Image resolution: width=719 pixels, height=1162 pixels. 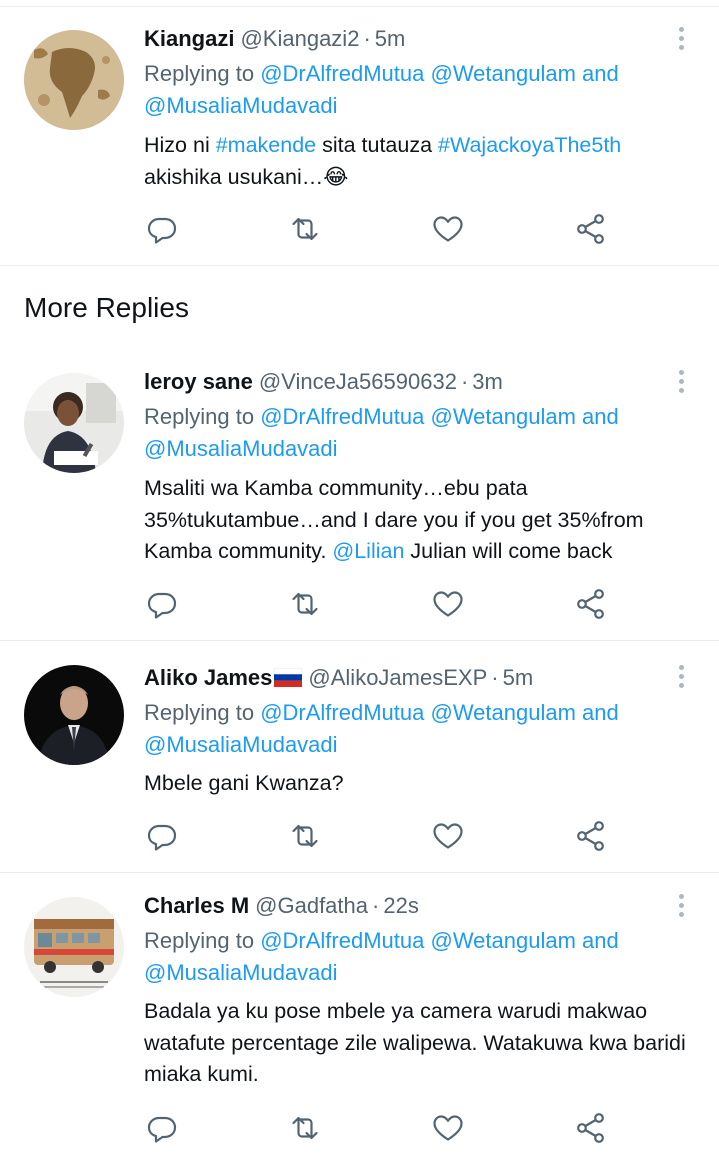 I want to click on tweet-header: Charles M @Gadfatha · 22s, so click(x=281, y=906).